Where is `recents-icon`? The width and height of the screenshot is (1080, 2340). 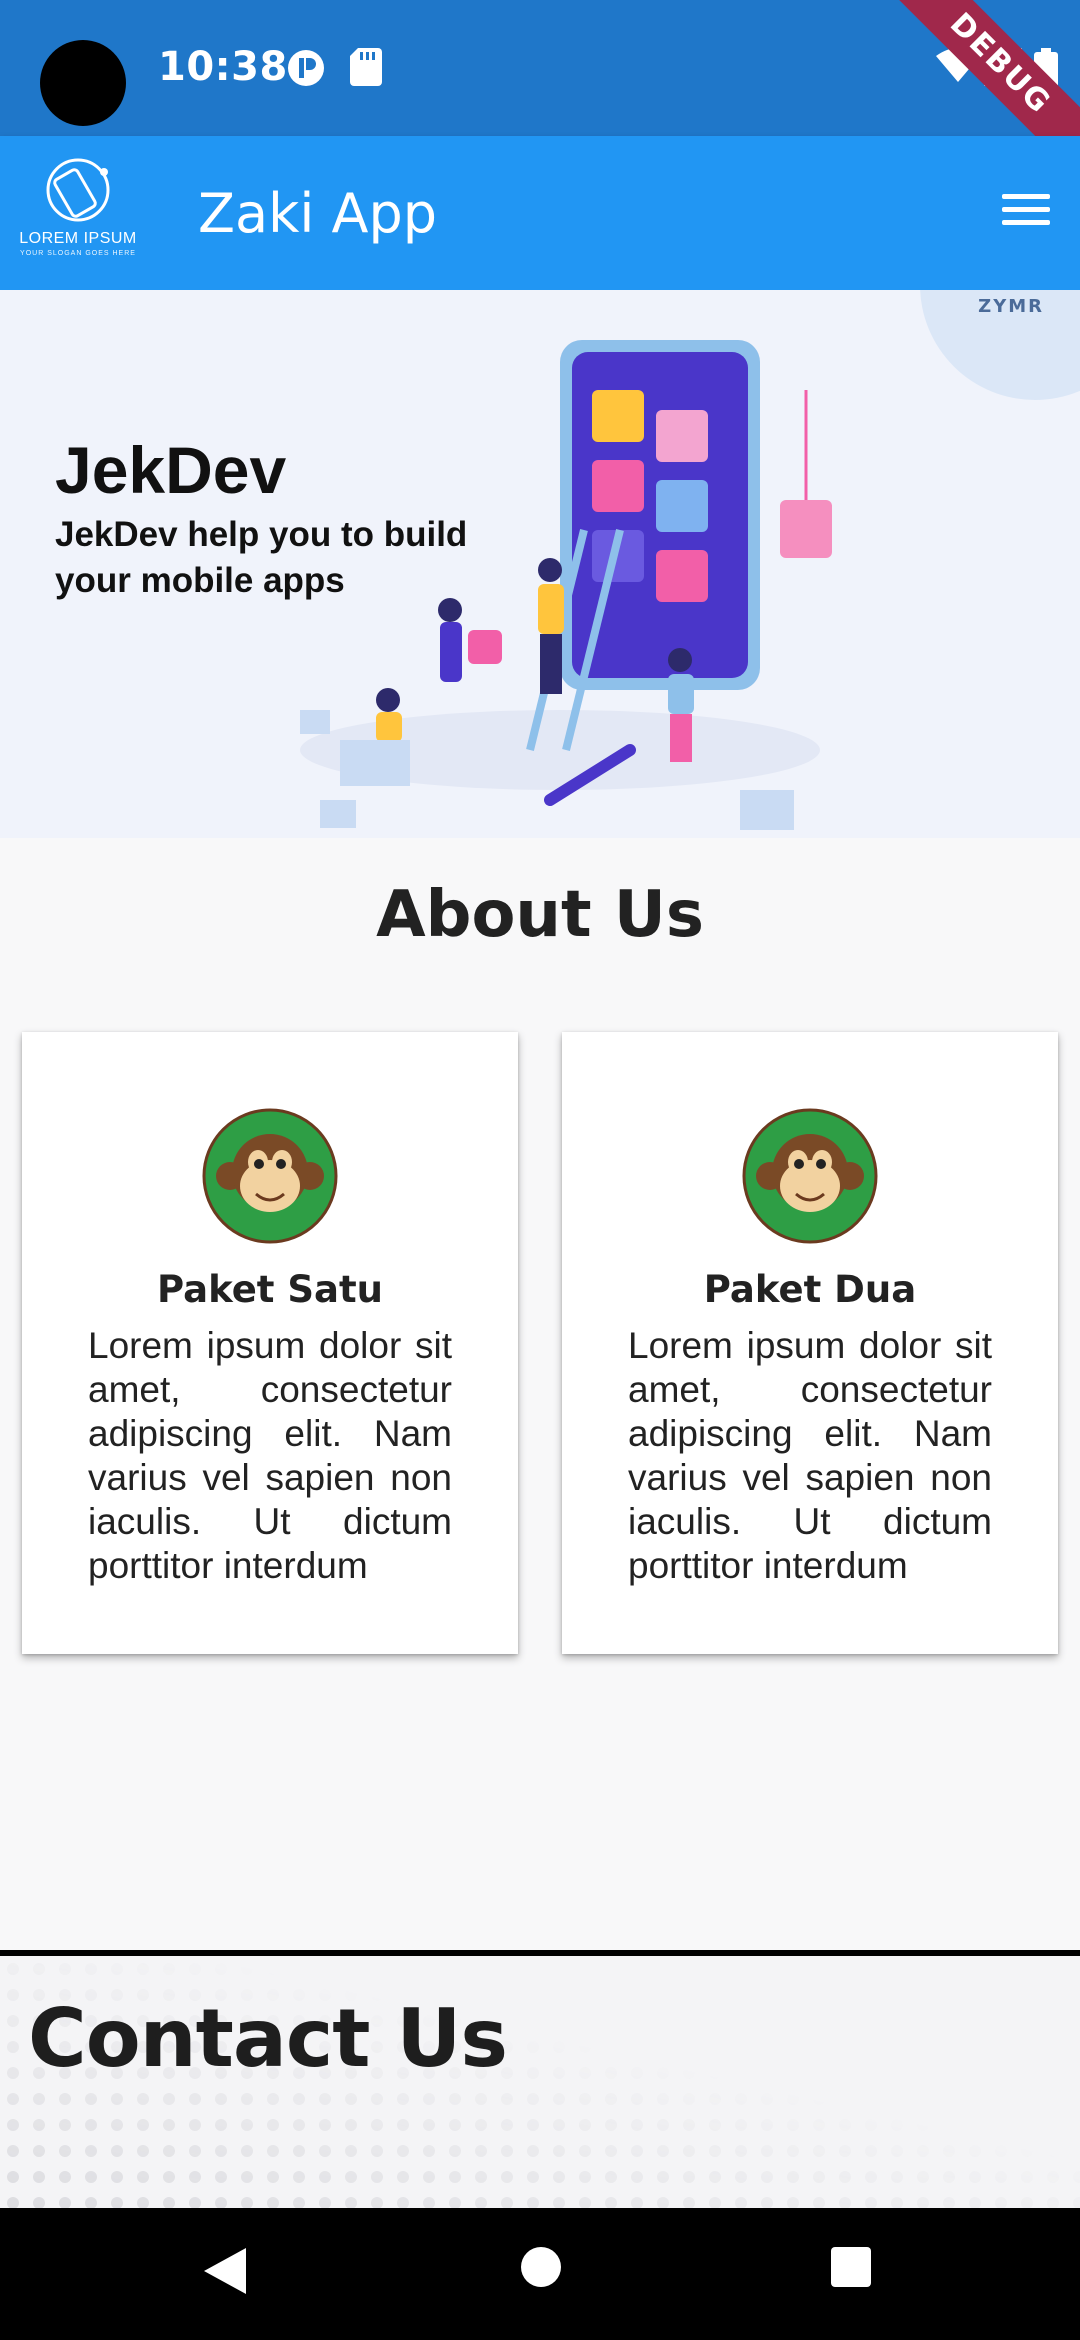 recents-icon is located at coordinates (851, 2267).